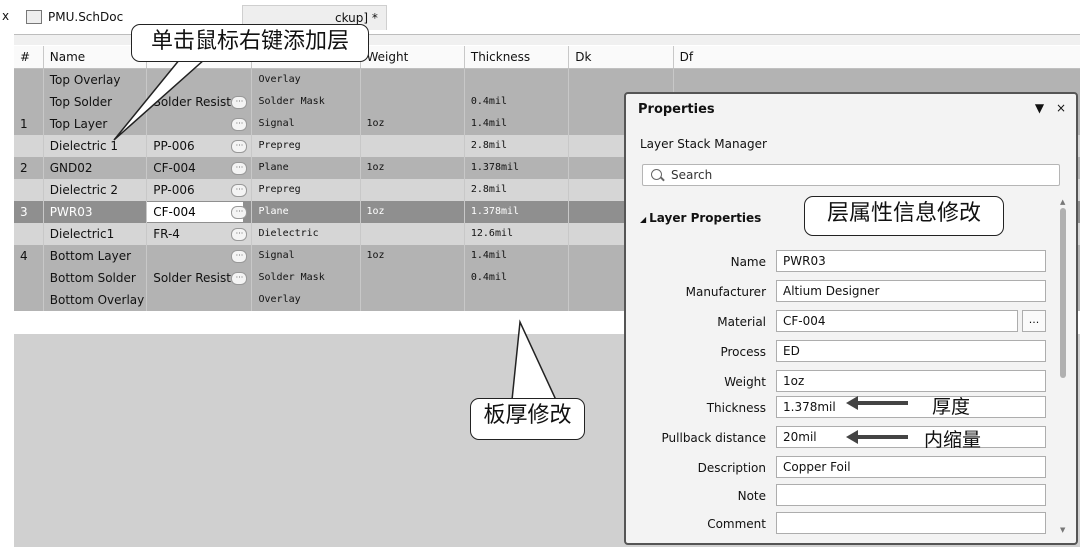  Describe the element at coordinates (29, 168) in the screenshot. I see `layer-number-cell: 2` at that location.